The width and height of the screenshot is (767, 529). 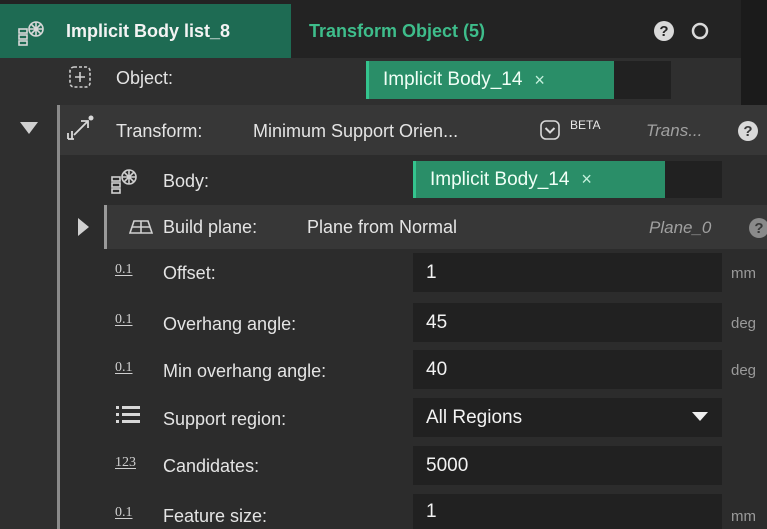 I want to click on offset-value: 1, so click(x=431, y=272).